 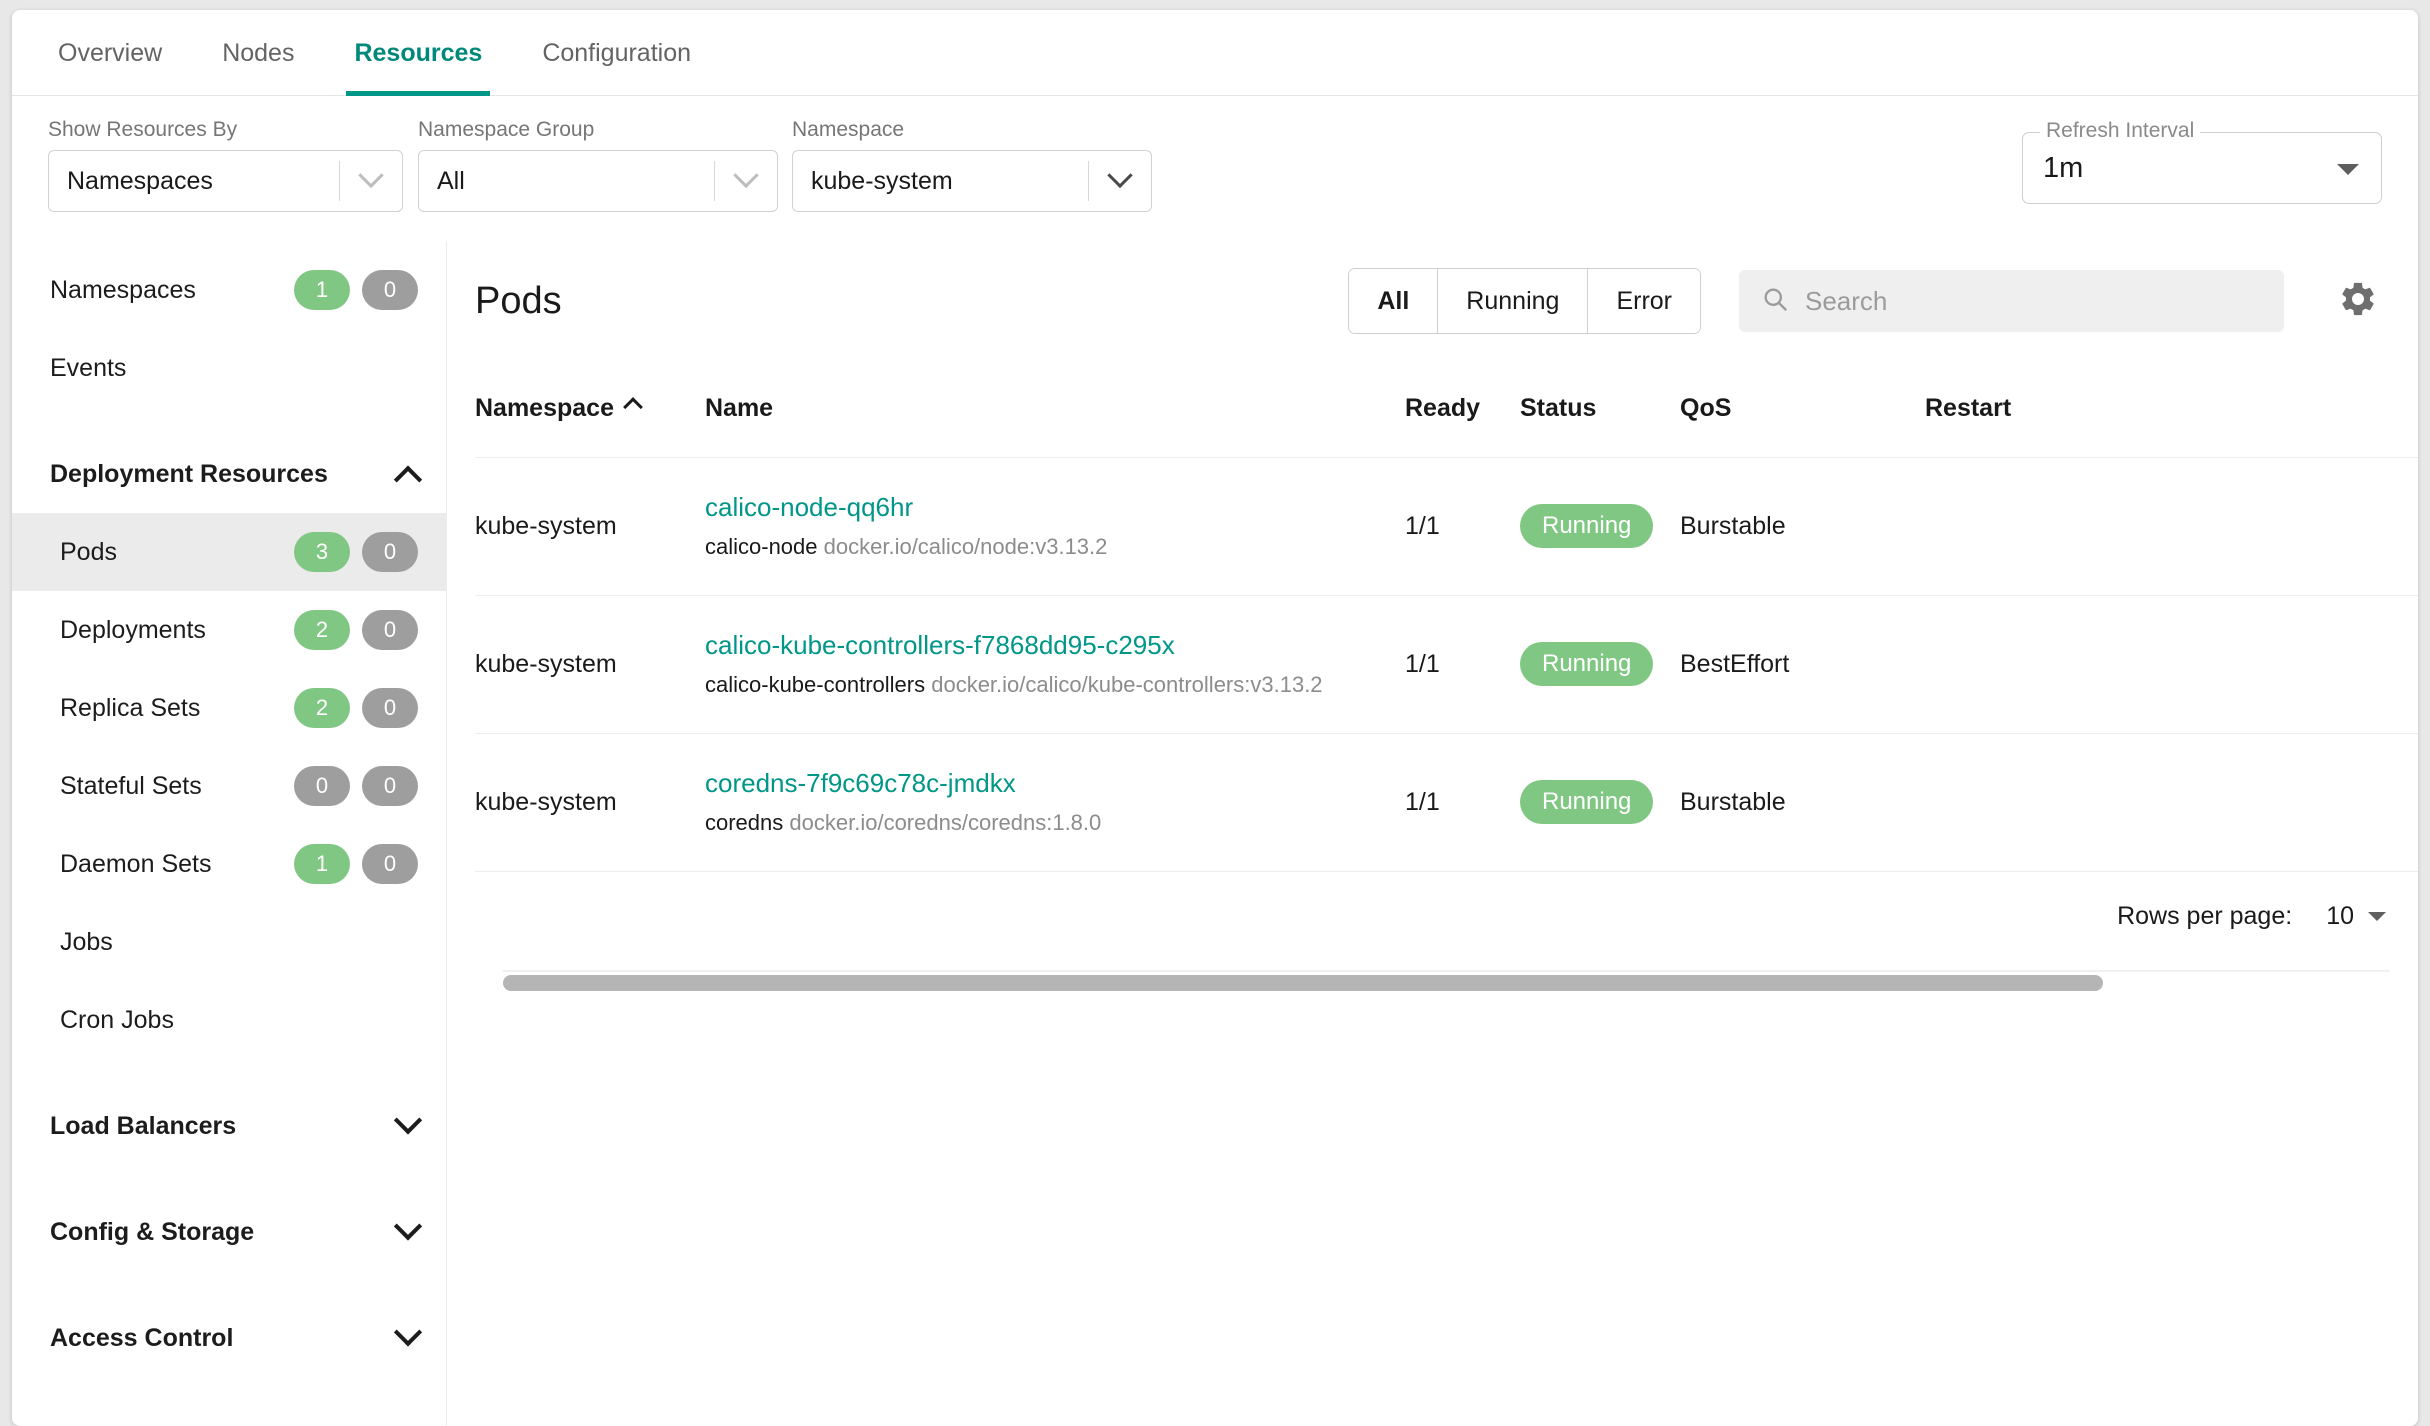 I want to click on sidebar-group-label: Config & Storage, so click(x=152, y=1231).